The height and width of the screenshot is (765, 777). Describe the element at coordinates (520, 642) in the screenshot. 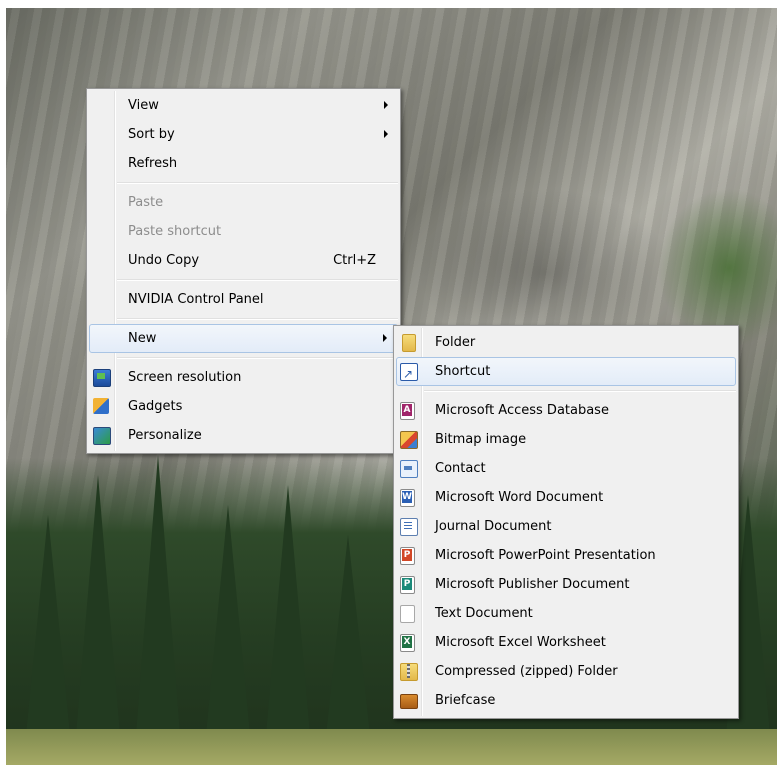

I see `menu-item-label: Microsoft Excel Worksheet` at that location.